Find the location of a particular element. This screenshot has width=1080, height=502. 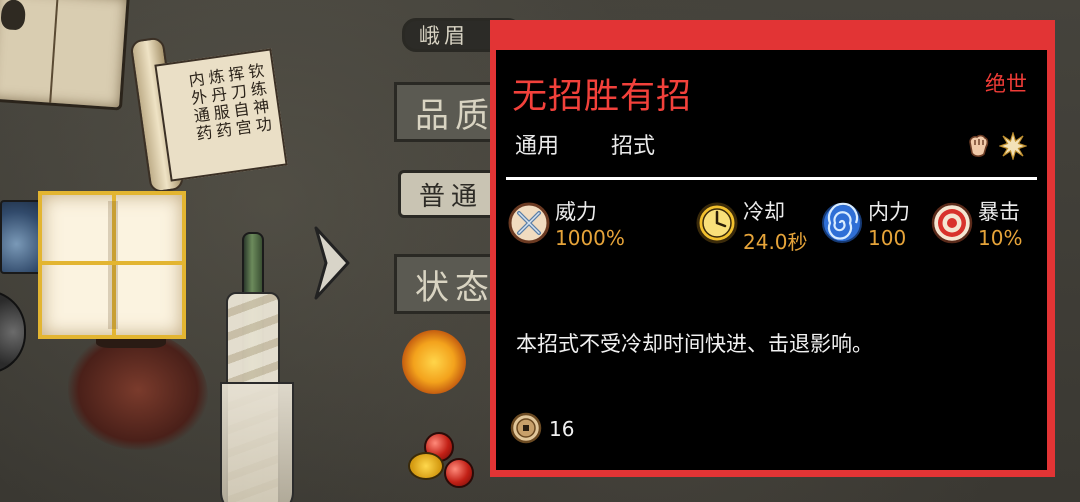

stat-label: 冷却 is located at coordinates (764, 212).